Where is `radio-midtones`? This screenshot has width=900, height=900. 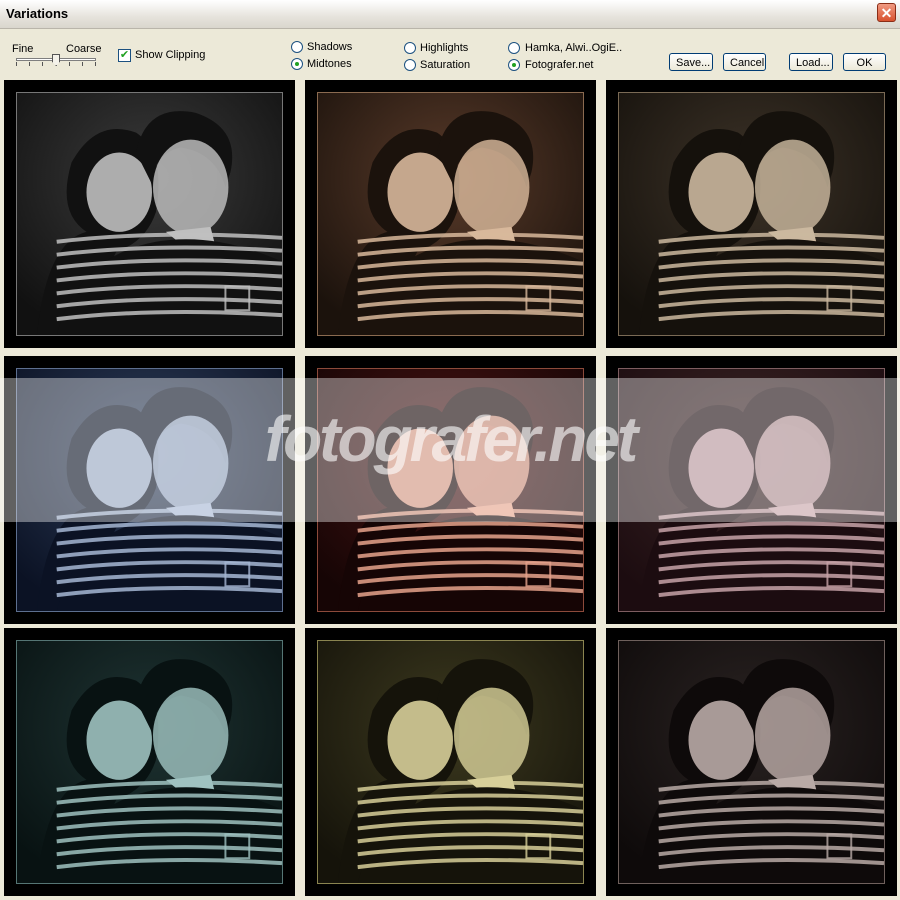
radio-midtones is located at coordinates (297, 64).